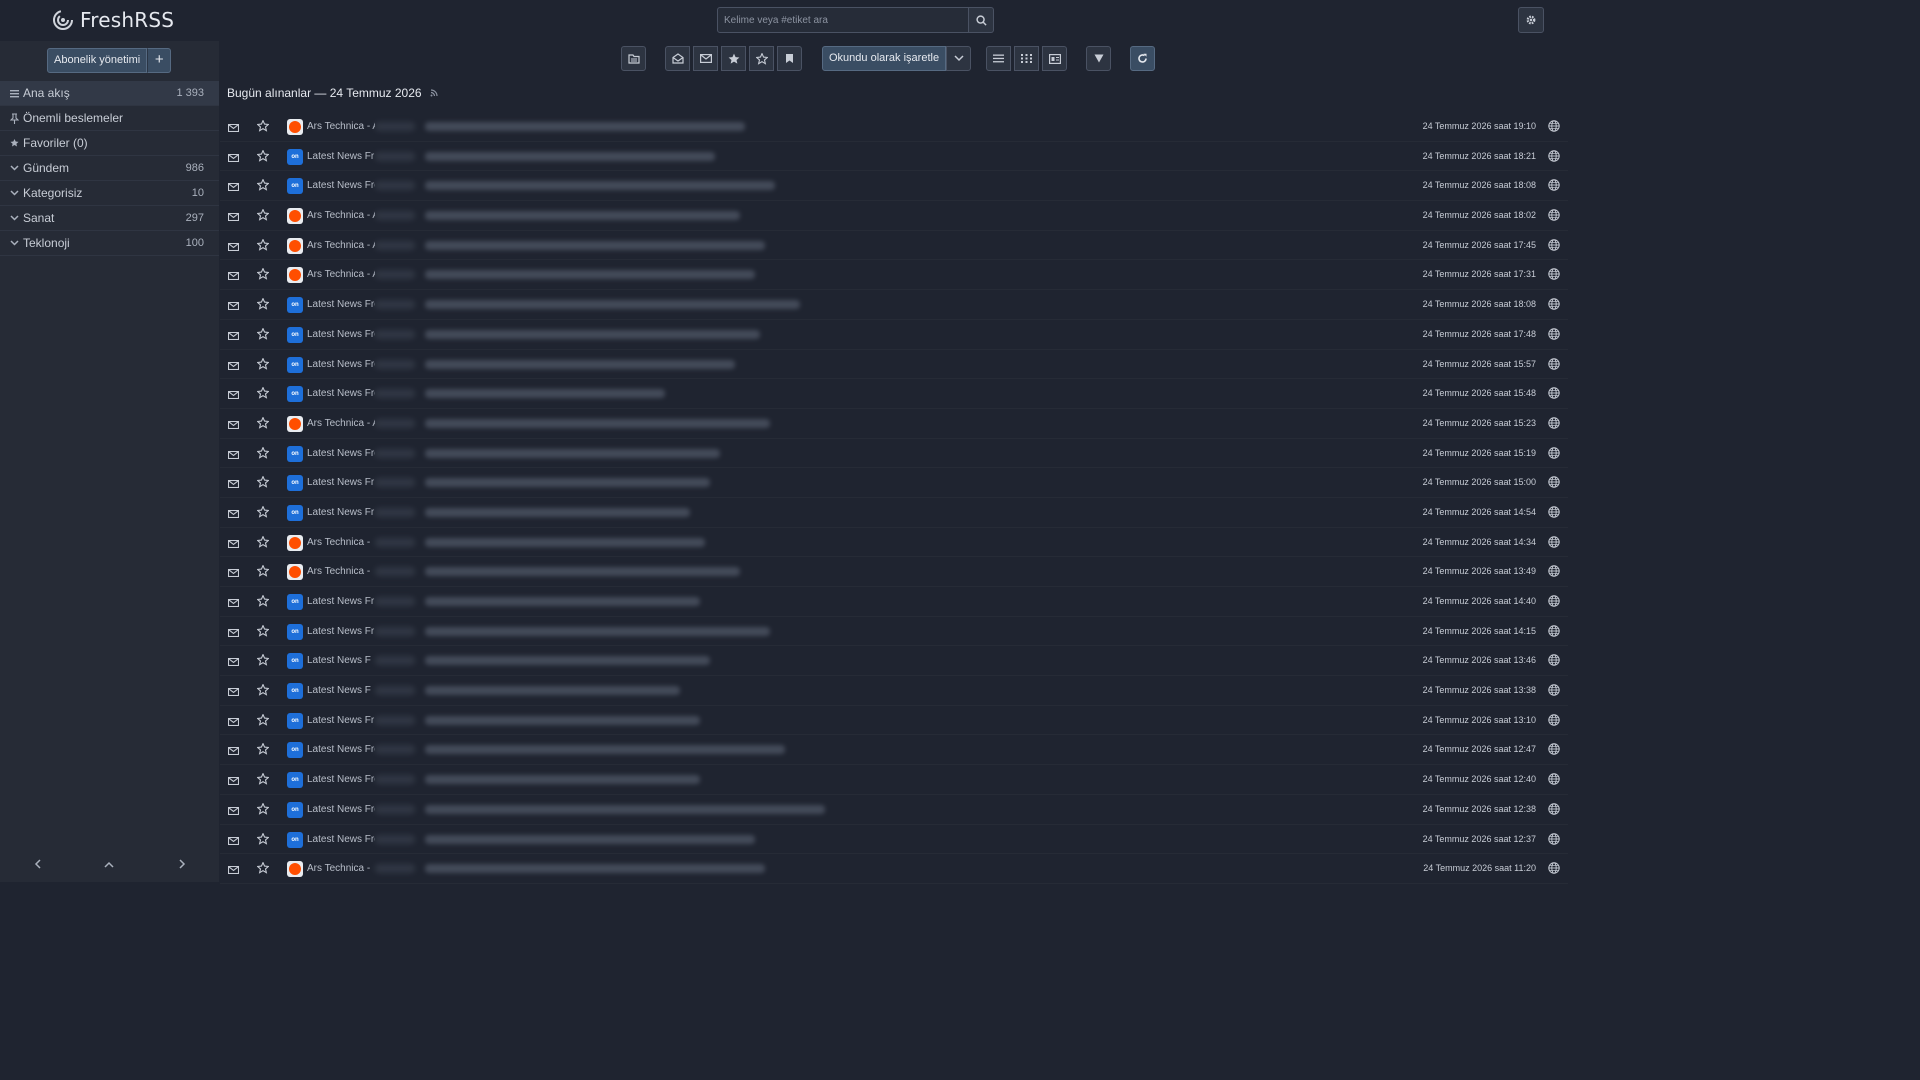 The image size is (1920, 1080). Describe the element at coordinates (843, 20) in the screenshot. I see `search-input` at that location.